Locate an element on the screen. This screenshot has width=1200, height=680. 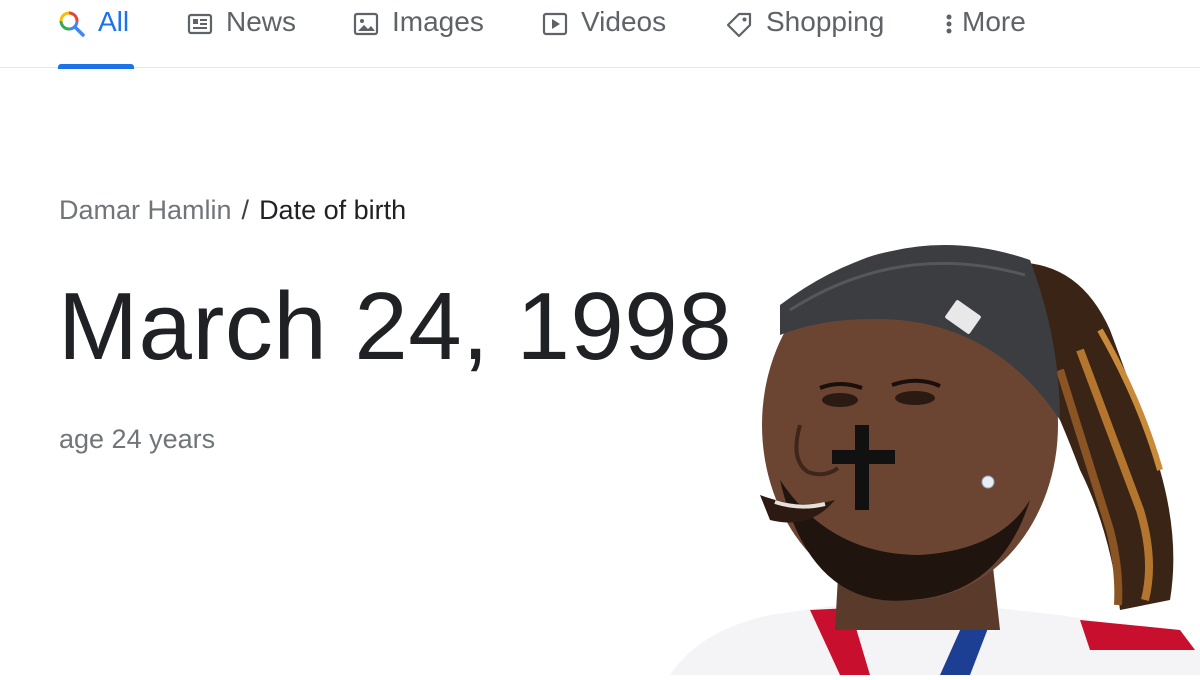
tab-all-label: All is located at coordinates (114, 21).